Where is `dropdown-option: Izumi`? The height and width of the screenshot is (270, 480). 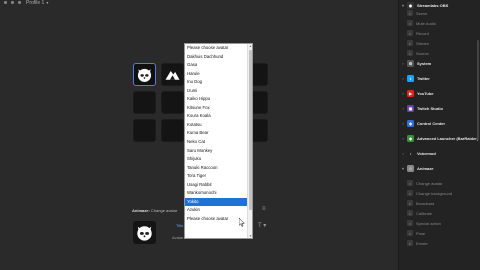
dropdown-option: Izumi is located at coordinates (216, 91).